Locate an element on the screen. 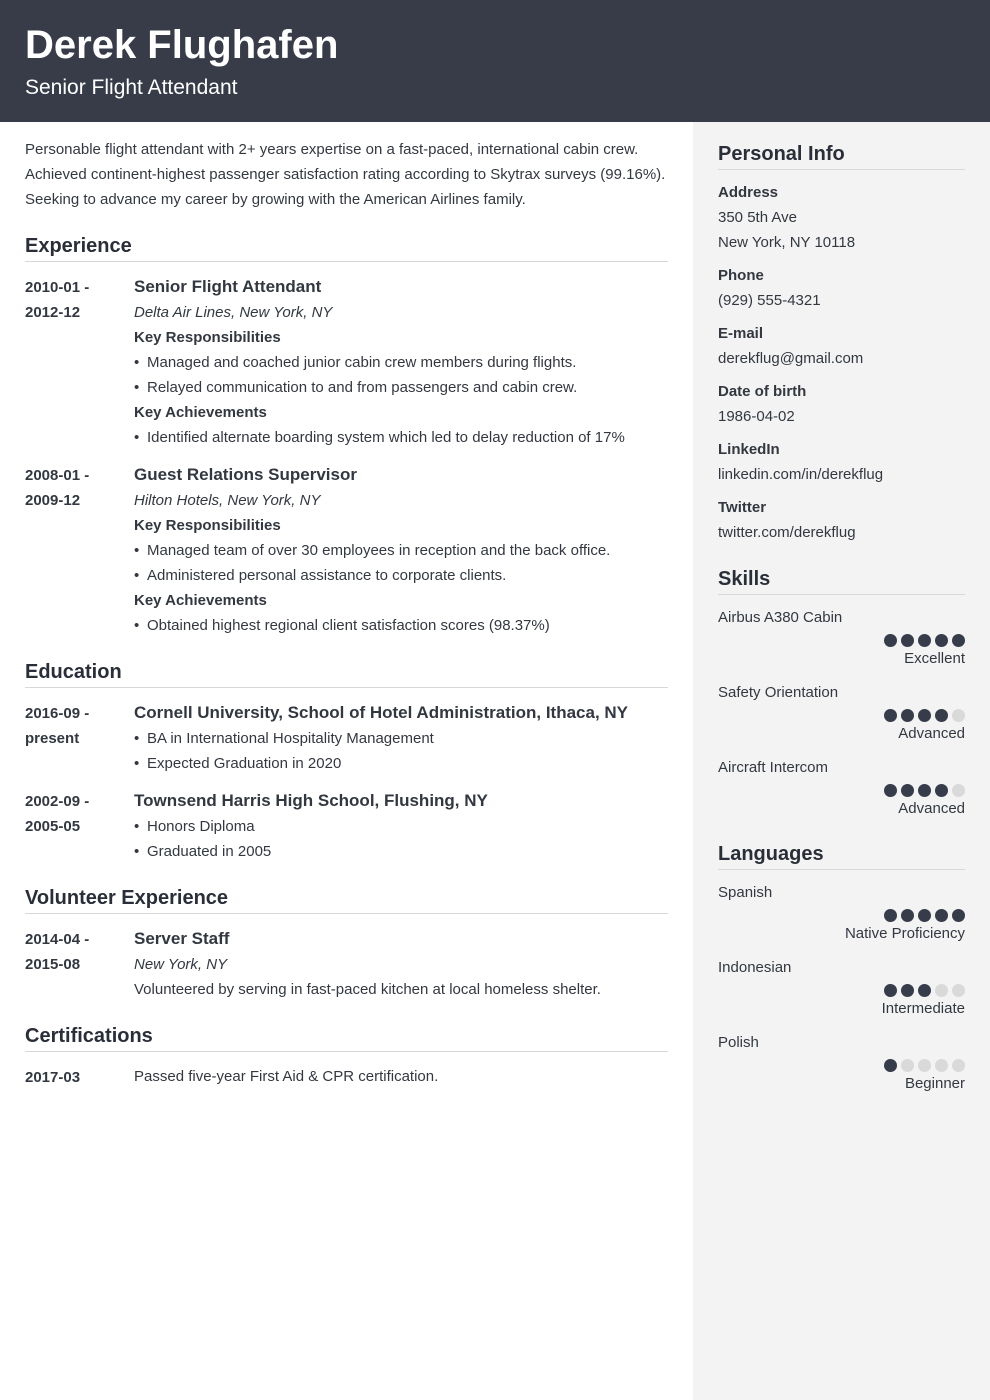 Image resolution: width=990 pixels, height=1400 pixels. candidate-name: Derek Flughafen is located at coordinates (182, 45).